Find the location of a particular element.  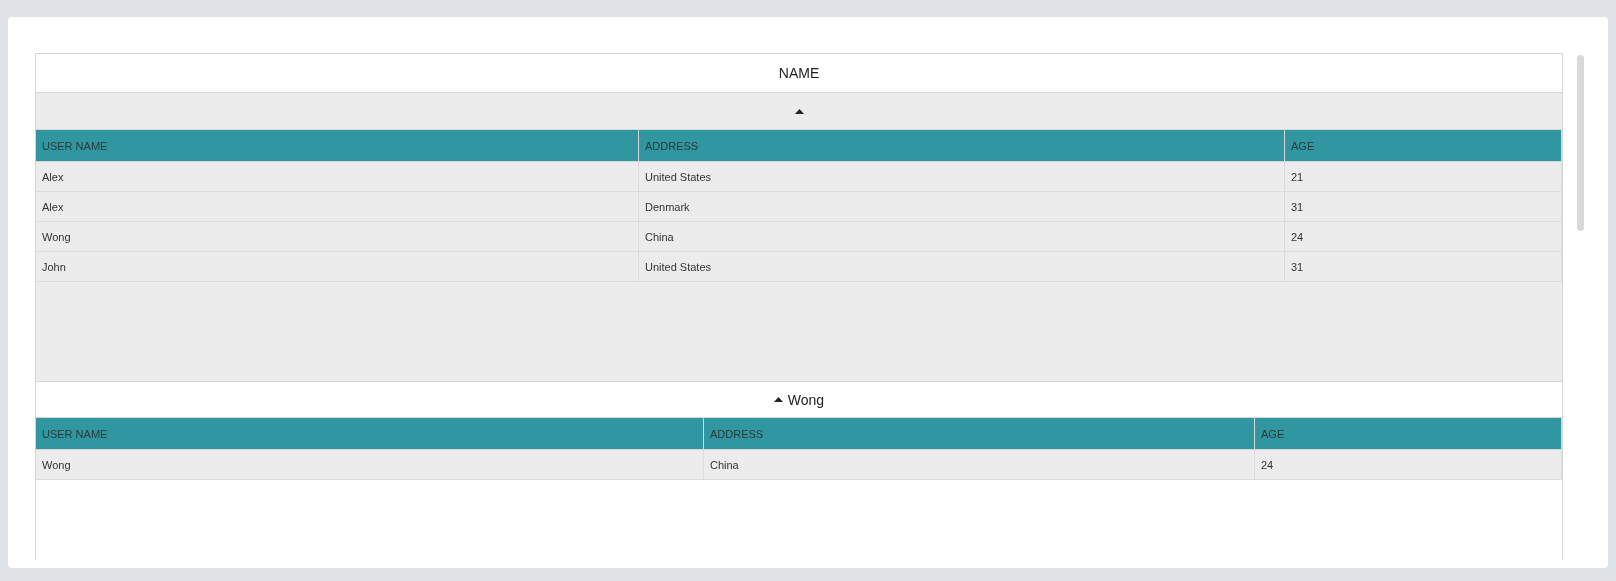

group-toggle is located at coordinates (799, 111).